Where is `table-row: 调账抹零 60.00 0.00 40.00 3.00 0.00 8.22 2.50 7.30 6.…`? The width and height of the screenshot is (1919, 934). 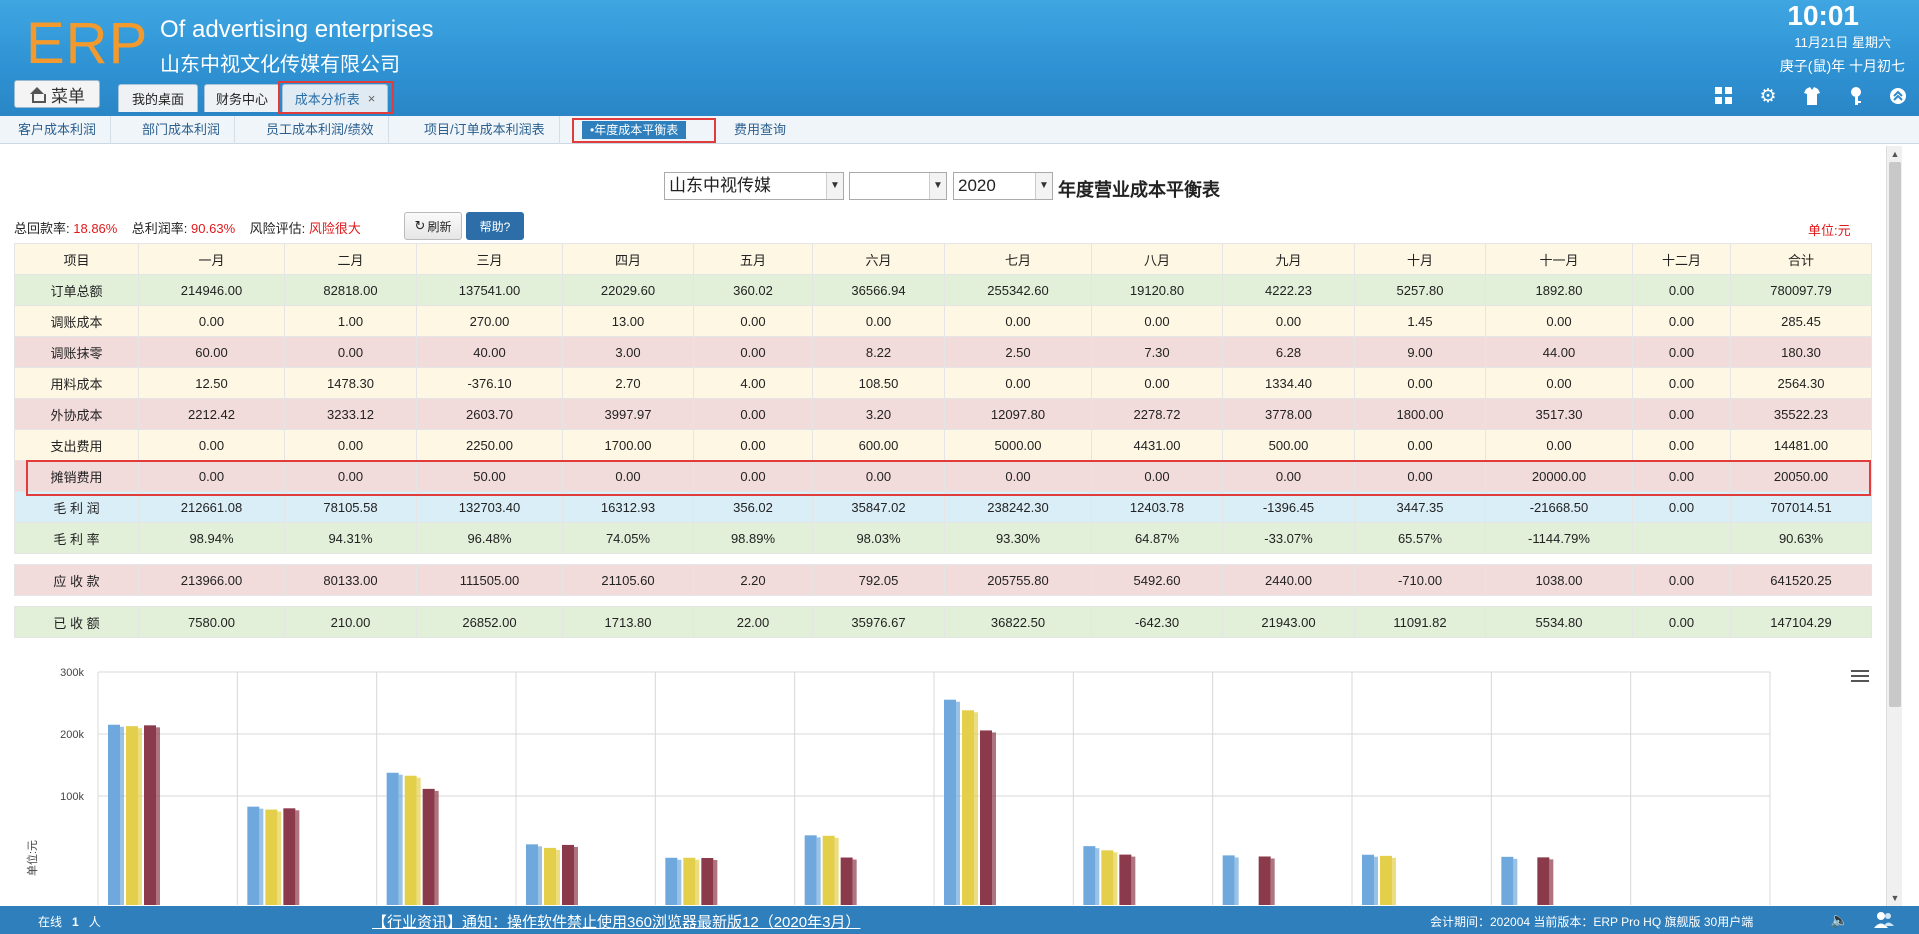
table-row: 调账抹零 60.00 0.00 40.00 3.00 0.00 8.22 2.50 7.30 6.… is located at coordinates (943, 352).